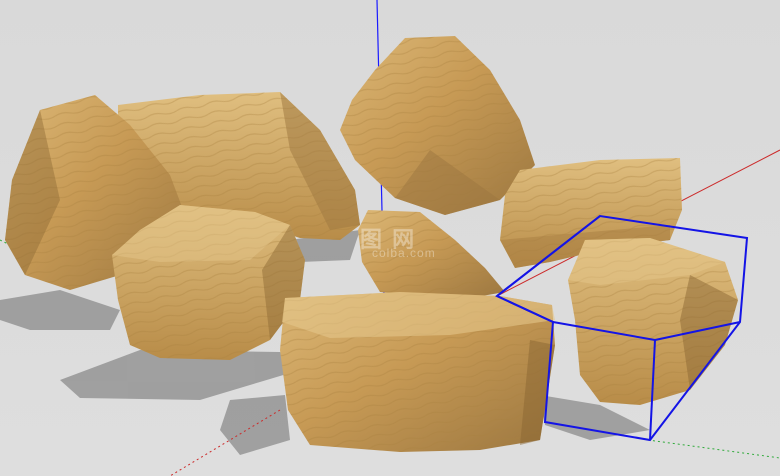 Image resolution: width=780 pixels, height=476 pixels. What do you see at coordinates (417, 372) in the screenshot?
I see `stone-front-large` at bounding box center [417, 372].